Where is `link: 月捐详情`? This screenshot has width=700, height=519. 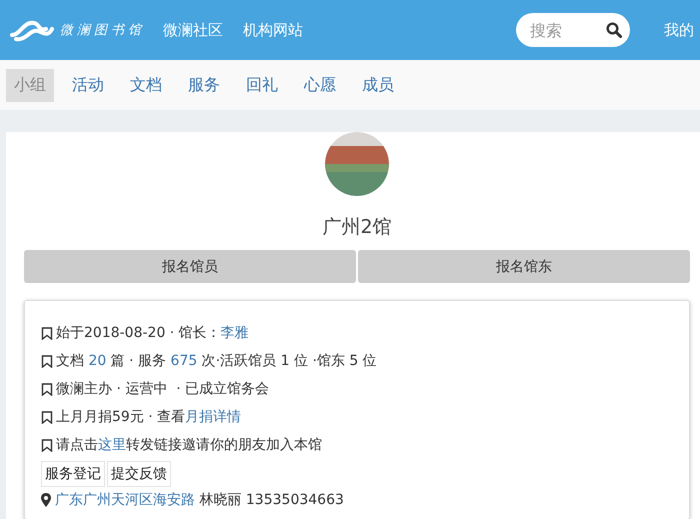
link: 月捐详情 is located at coordinates (213, 417).